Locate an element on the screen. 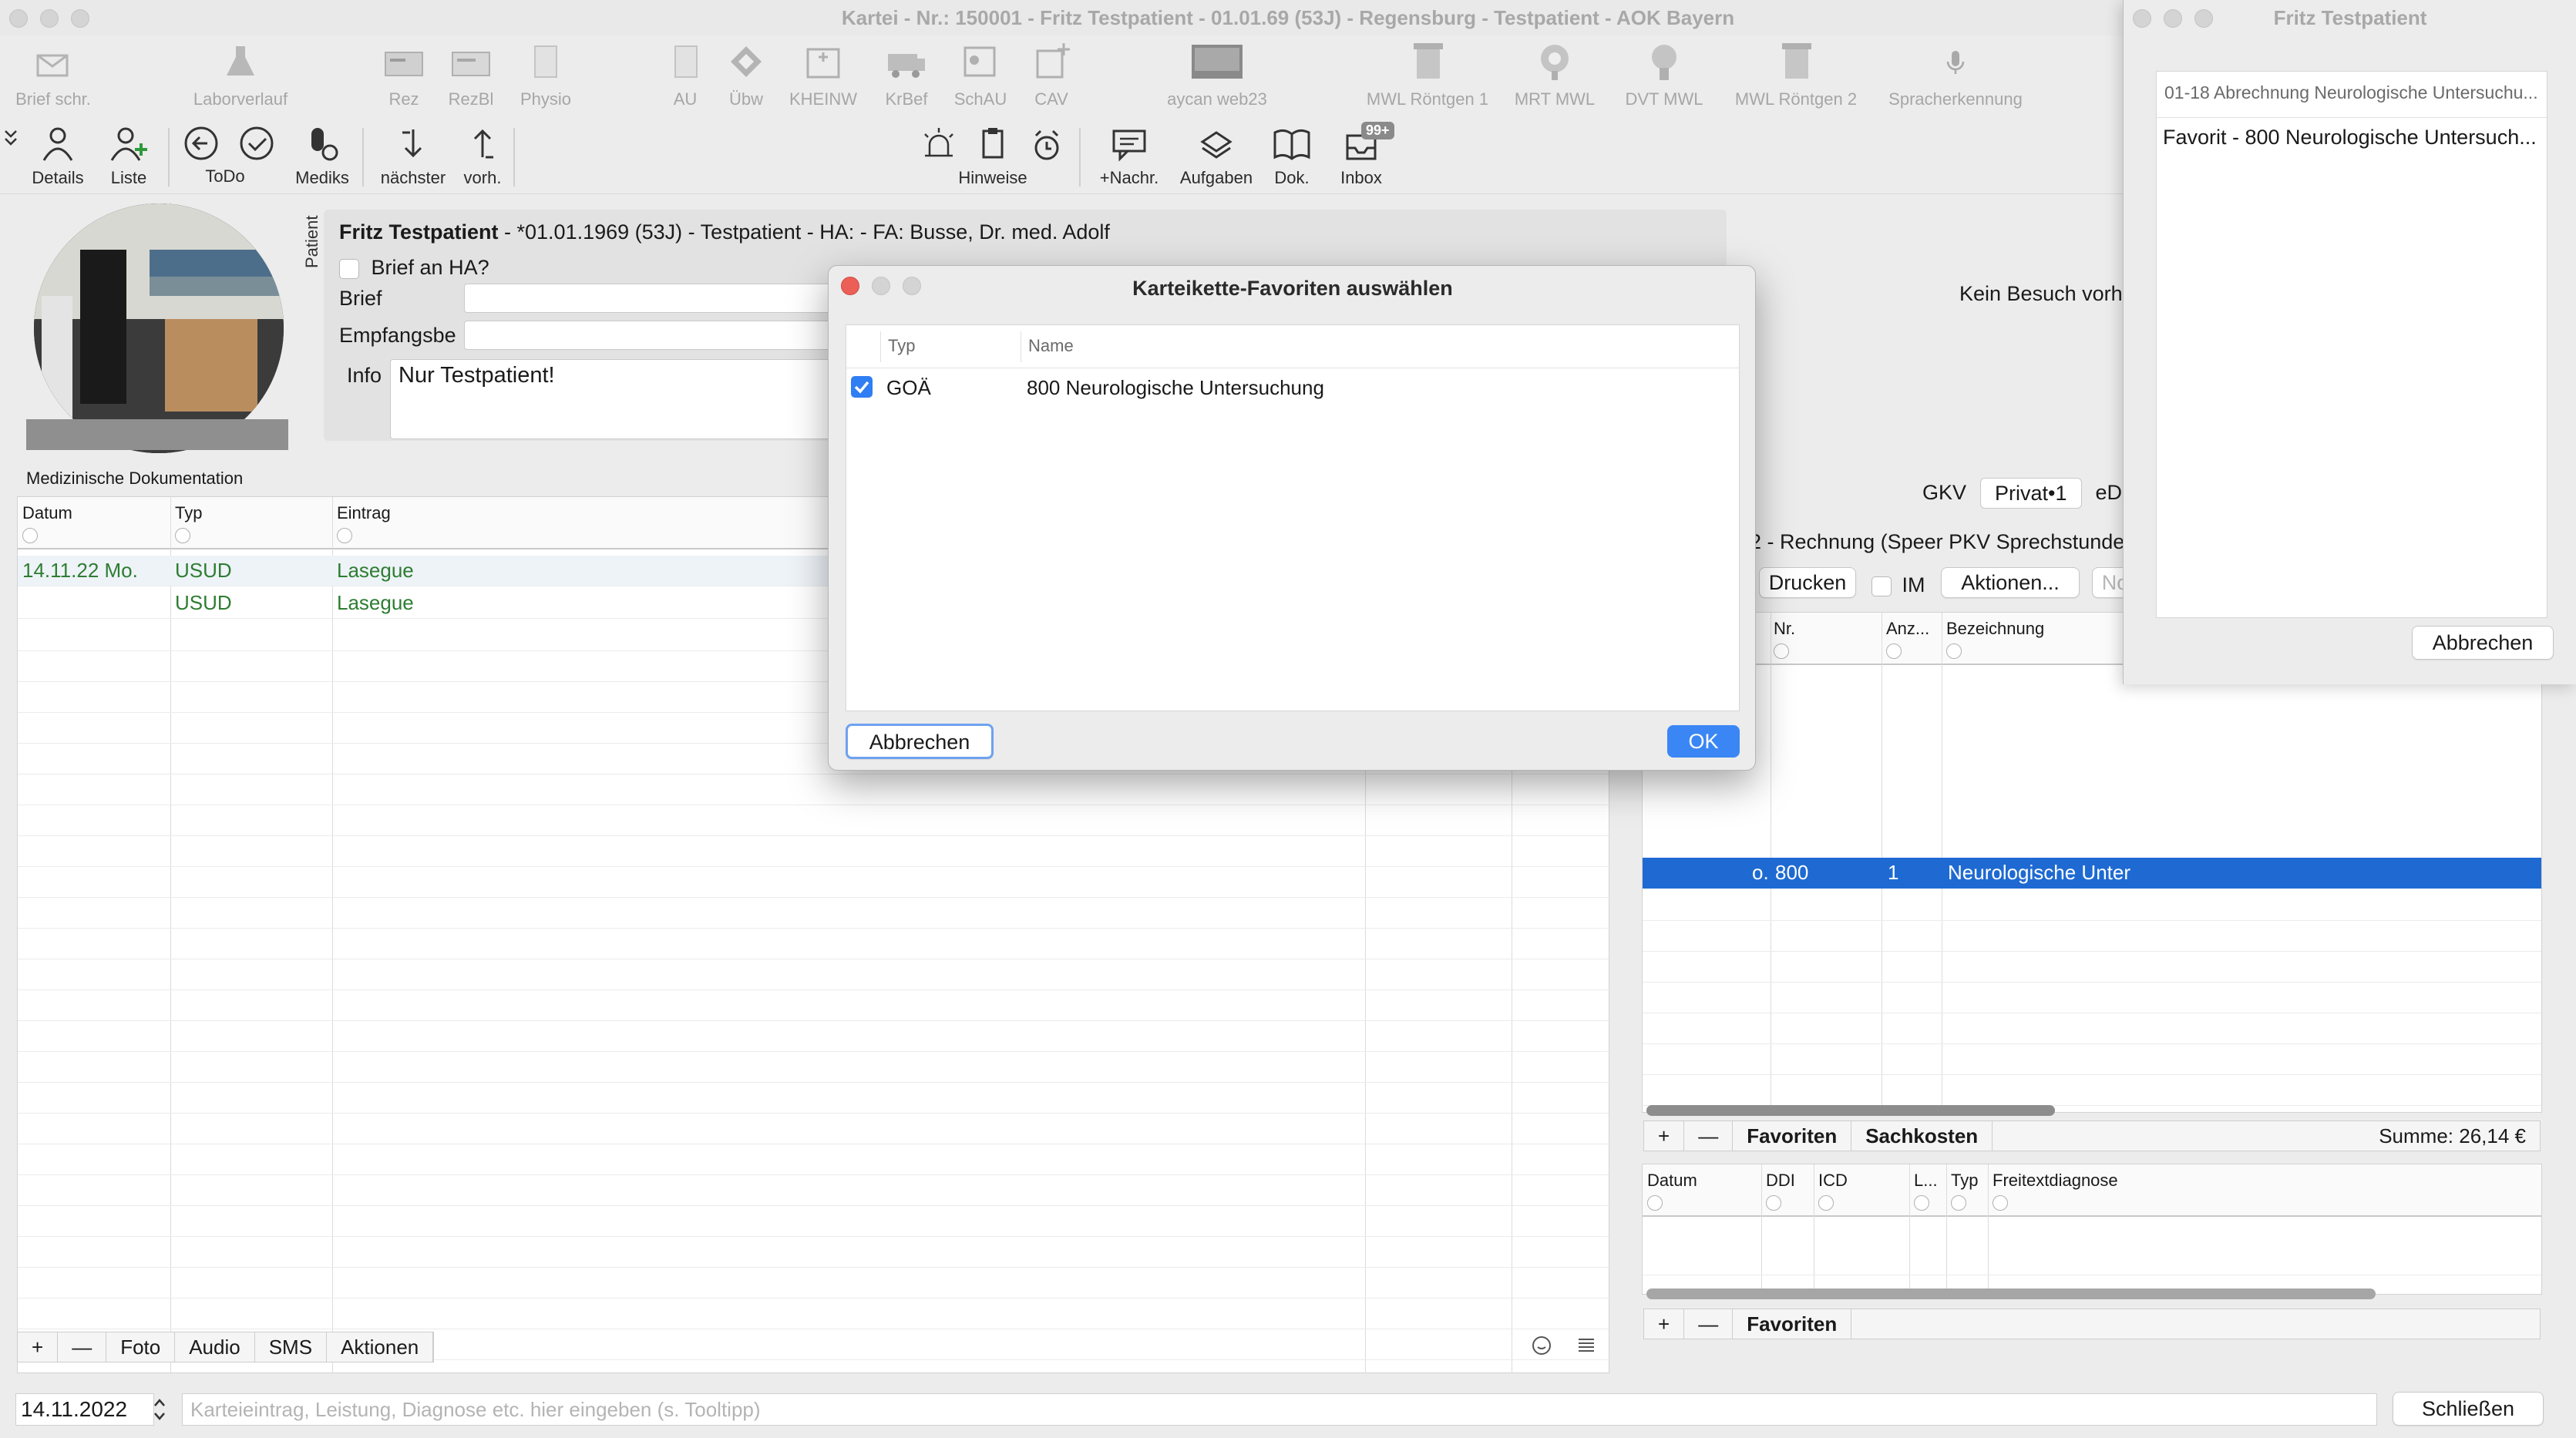  info-field: Nur Testpatient! is located at coordinates (621, 399).